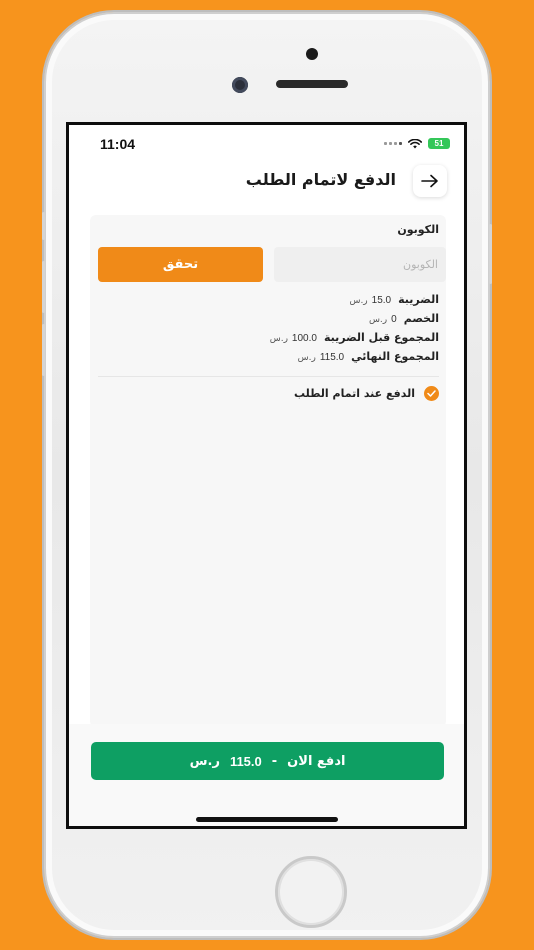 This screenshot has width=534, height=950. I want to click on header: الدفع لاتمام الطلب, so click(266, 181).